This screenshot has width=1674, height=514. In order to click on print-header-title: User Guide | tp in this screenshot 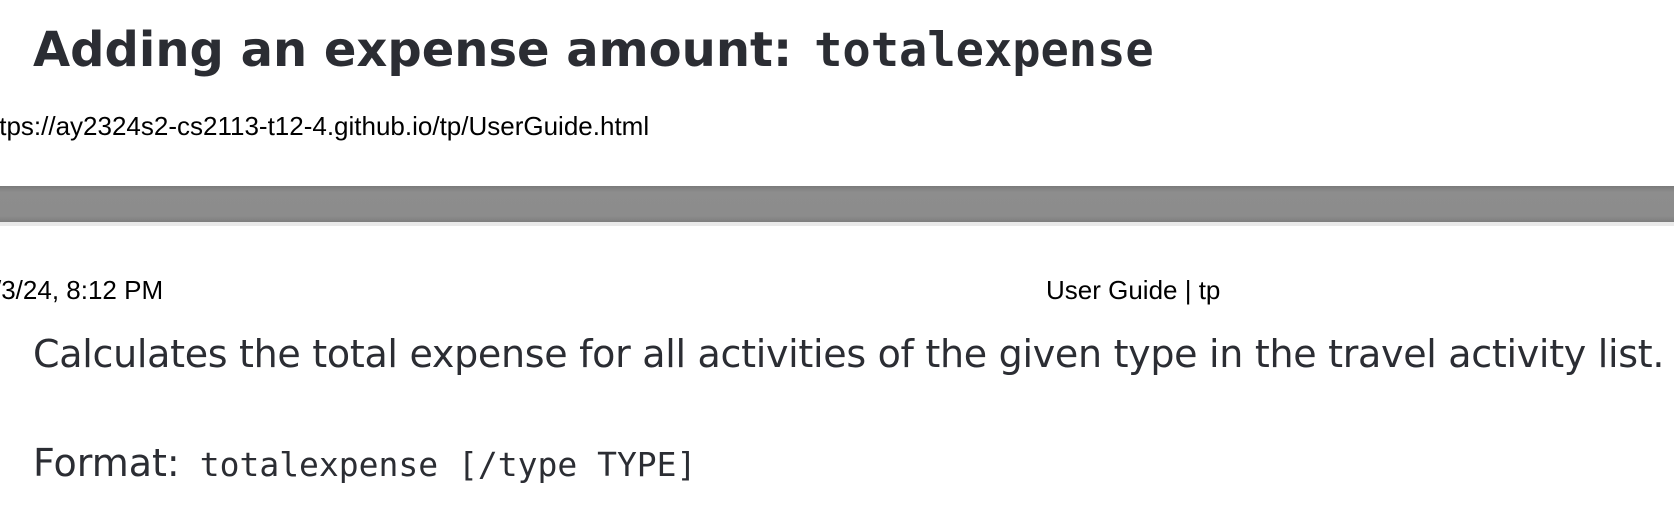, I will do `click(1133, 290)`.